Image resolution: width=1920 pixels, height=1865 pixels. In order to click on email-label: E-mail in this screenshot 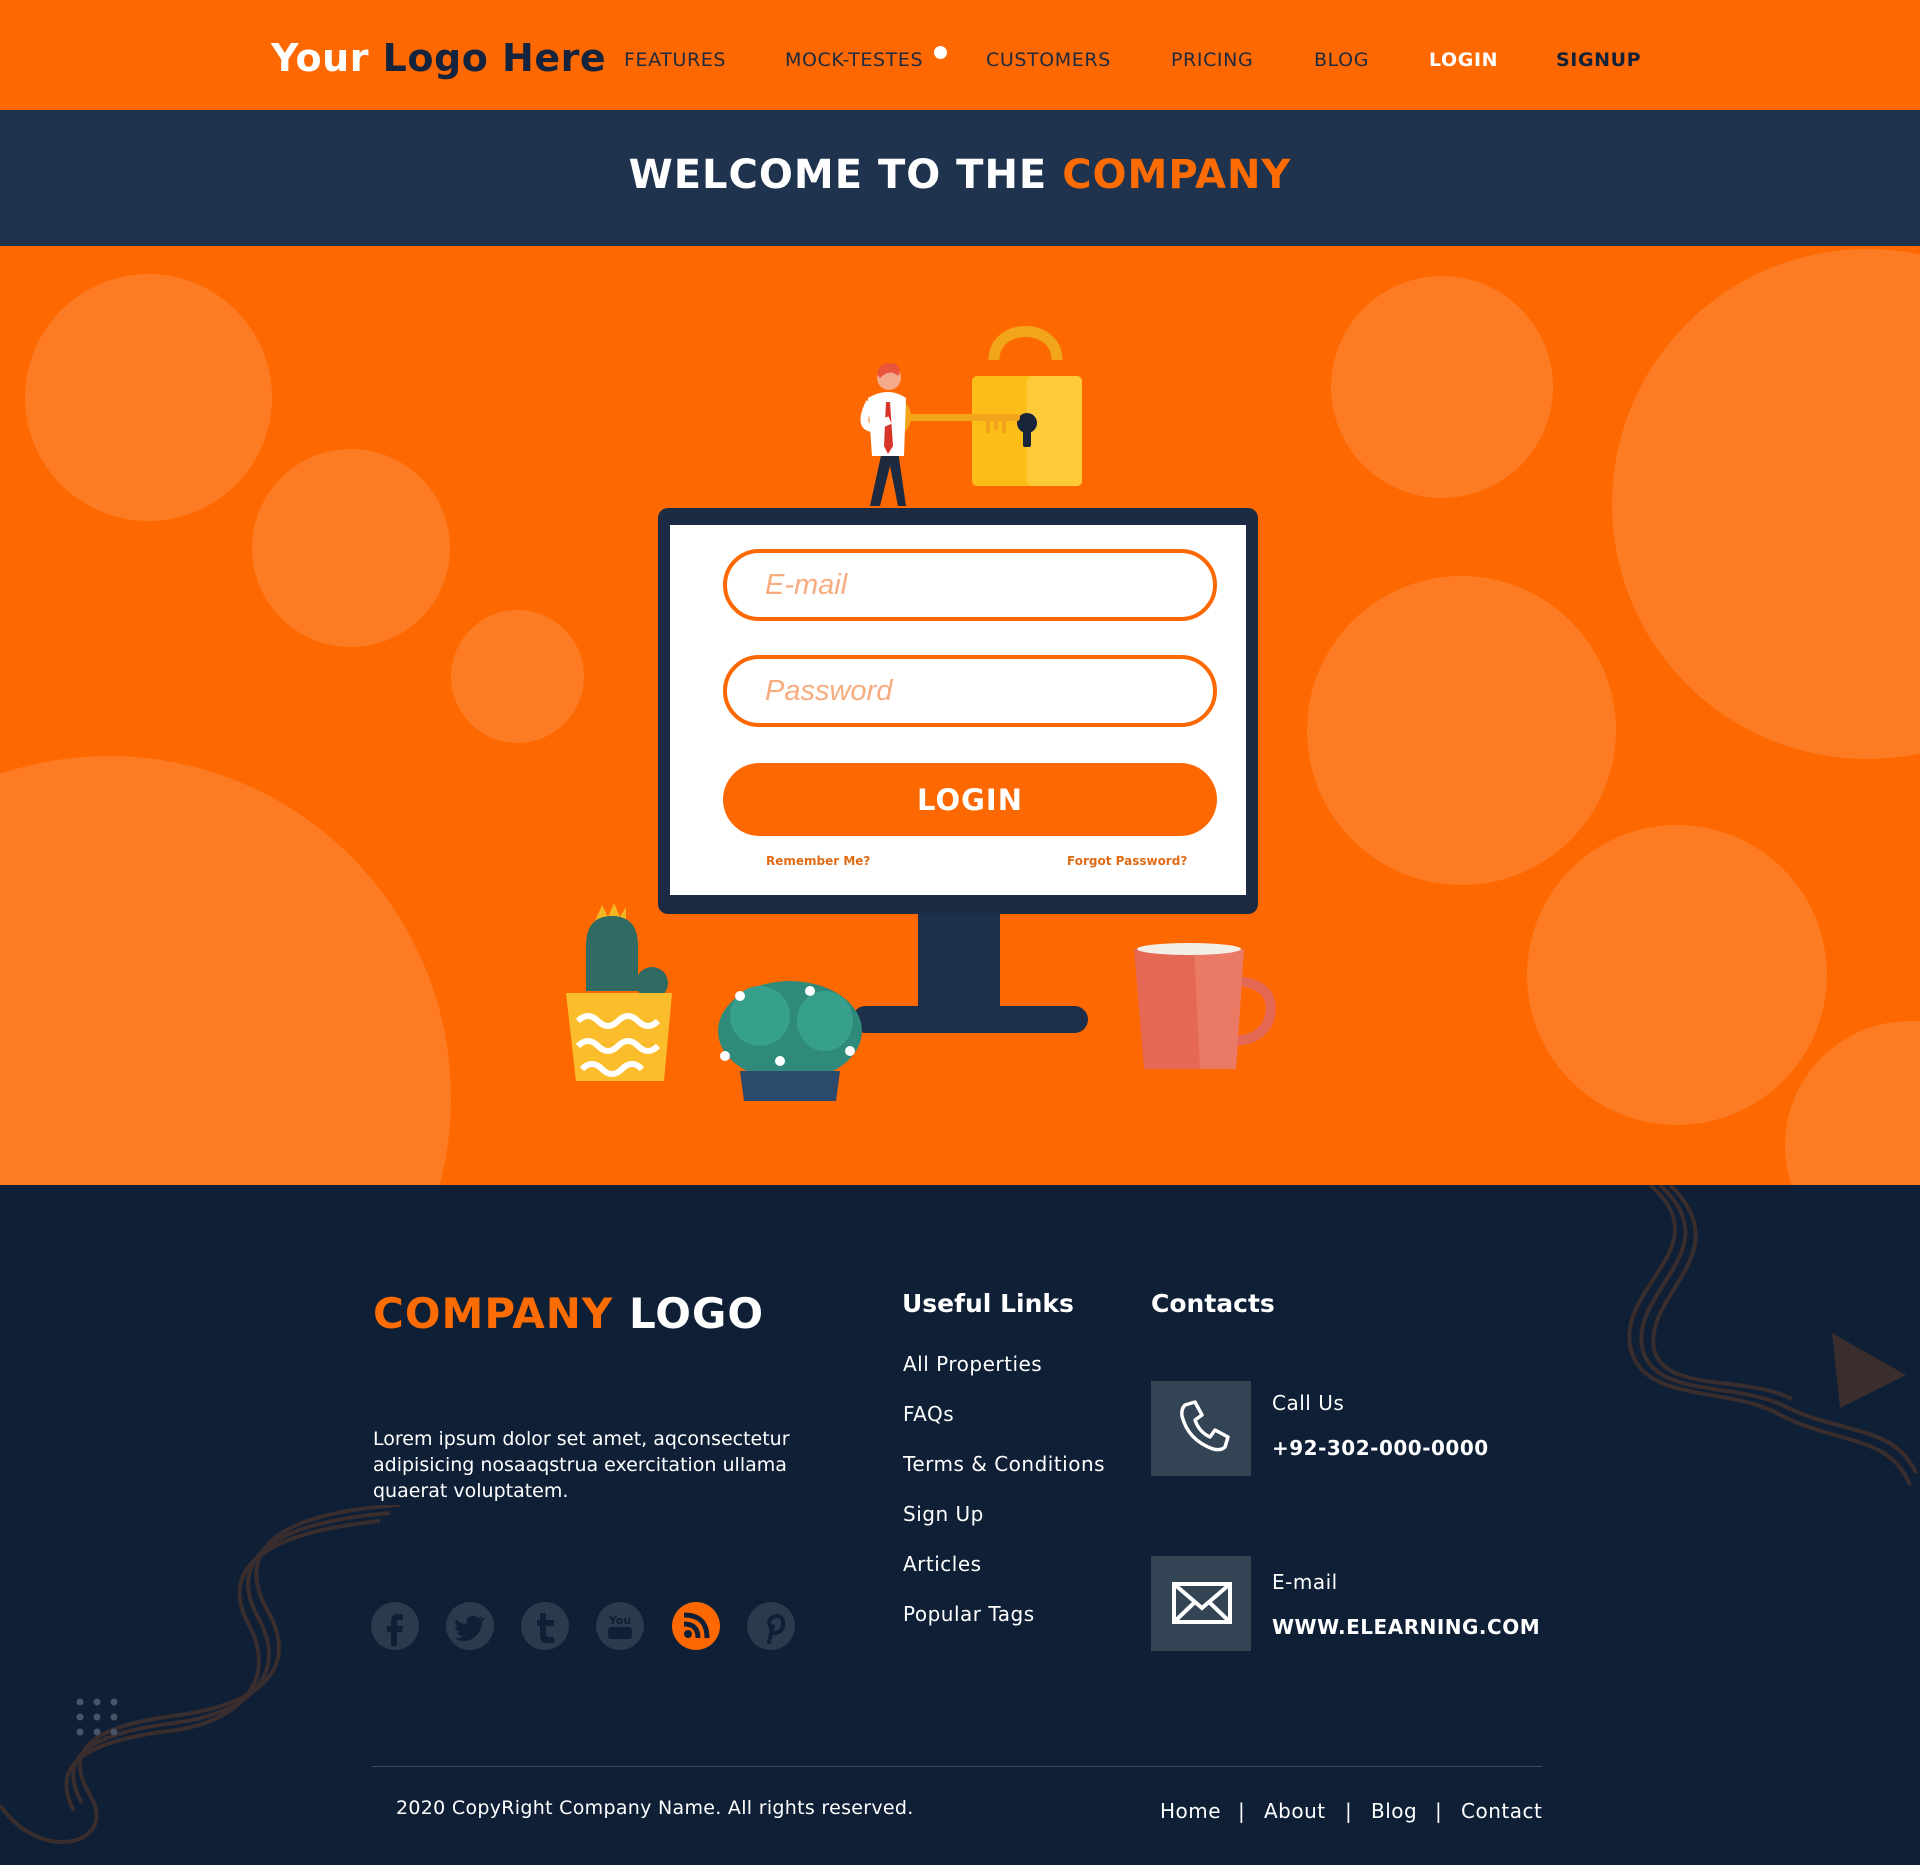, I will do `click(1305, 1582)`.